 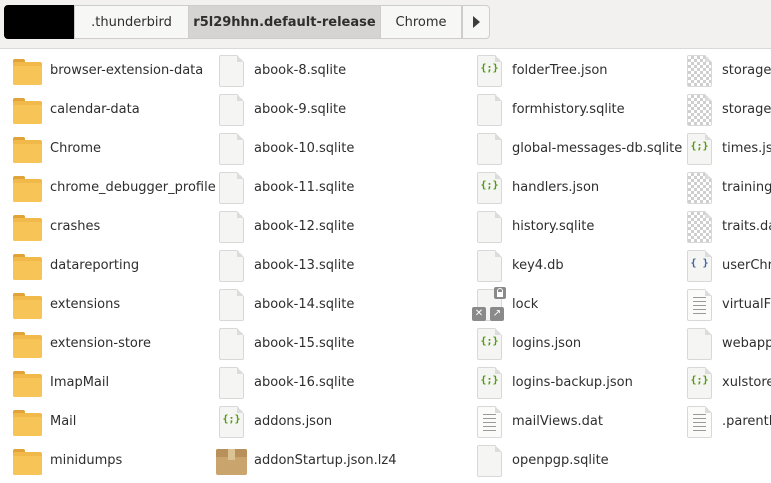 I want to click on file-item: {;} logins-backup.json, so click(x=553, y=382).